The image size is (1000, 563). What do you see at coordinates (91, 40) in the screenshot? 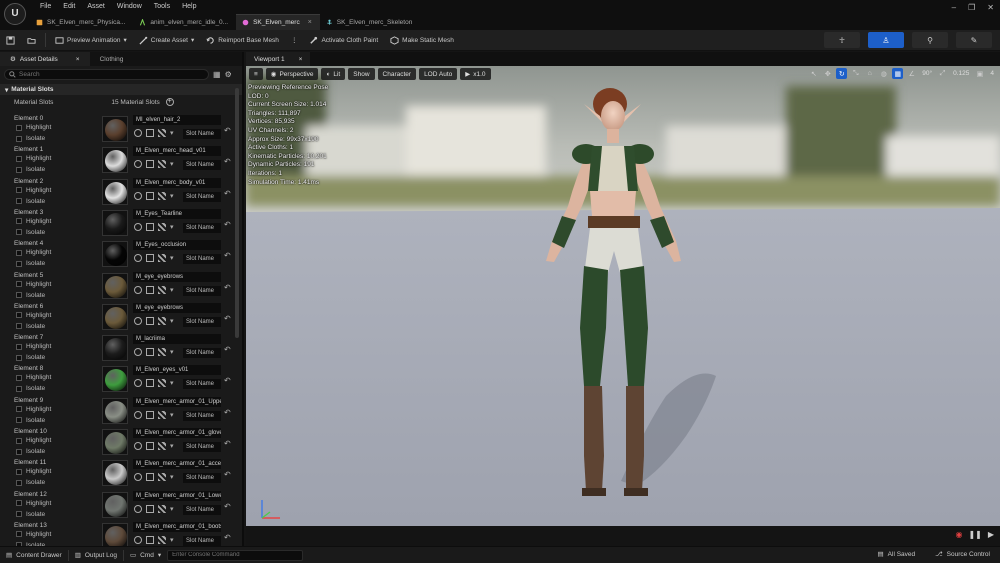
I see `preview-animation-button: Preview Animation ▾` at bounding box center [91, 40].